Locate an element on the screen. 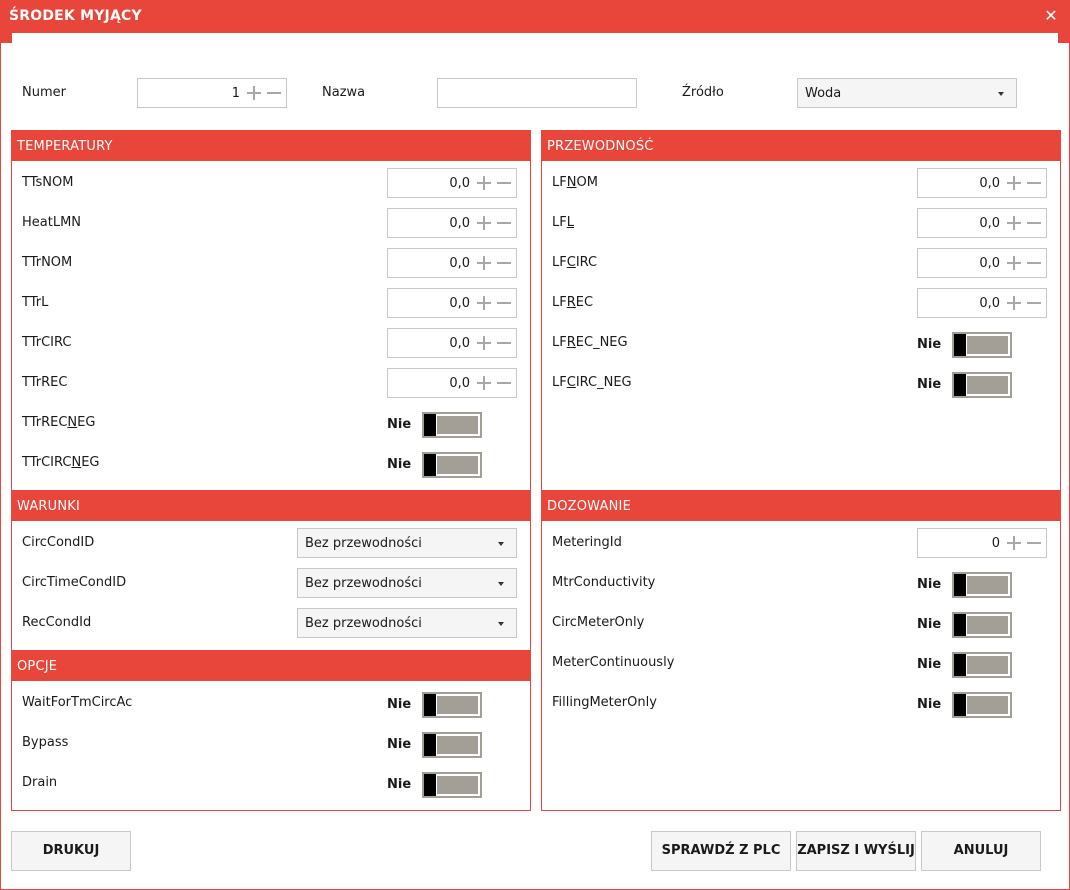 The image size is (1070, 890). ttsnom-stepper: 0,0 is located at coordinates (452, 183).